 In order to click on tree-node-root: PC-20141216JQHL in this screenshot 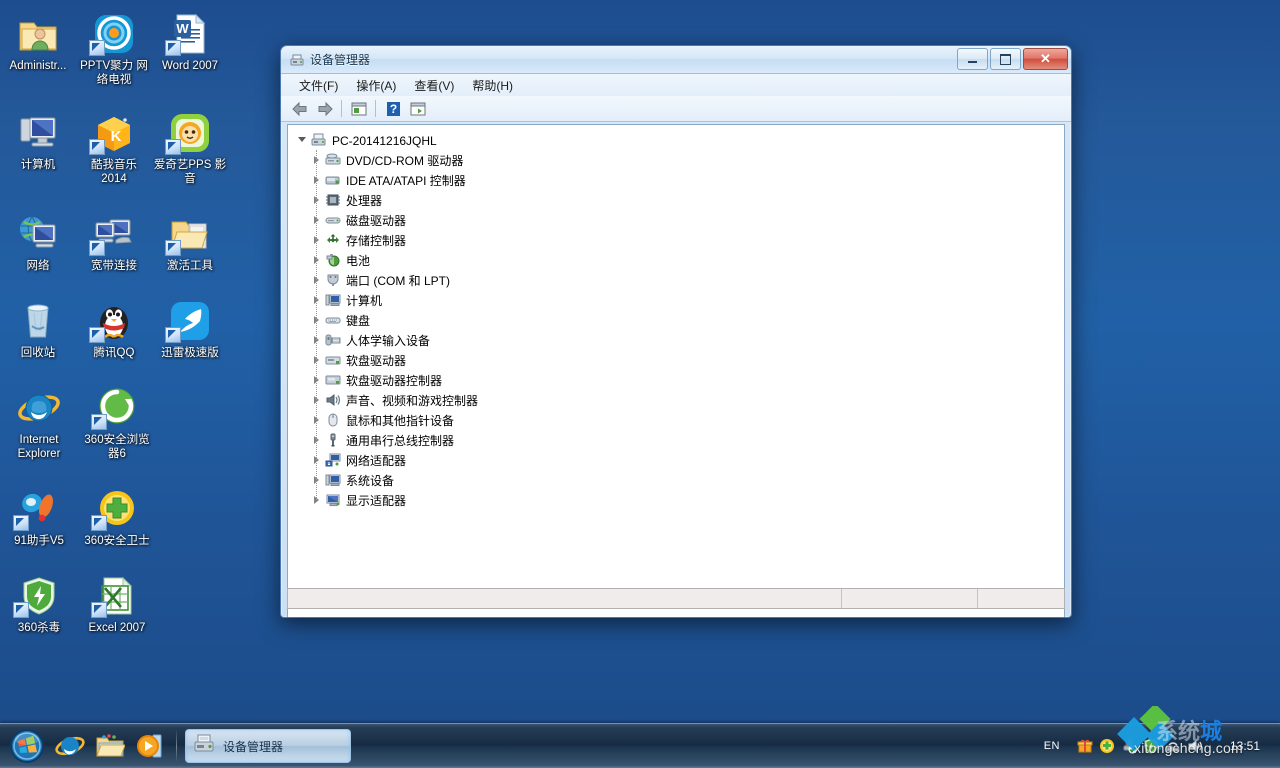, I will do `click(679, 140)`.